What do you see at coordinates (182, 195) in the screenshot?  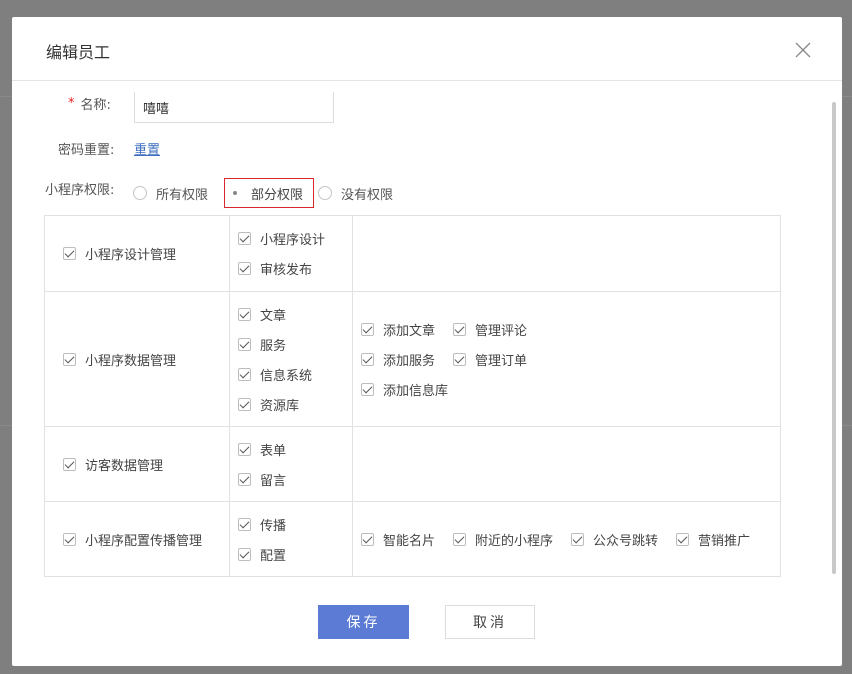 I see `radio-label: 所有权限` at bounding box center [182, 195].